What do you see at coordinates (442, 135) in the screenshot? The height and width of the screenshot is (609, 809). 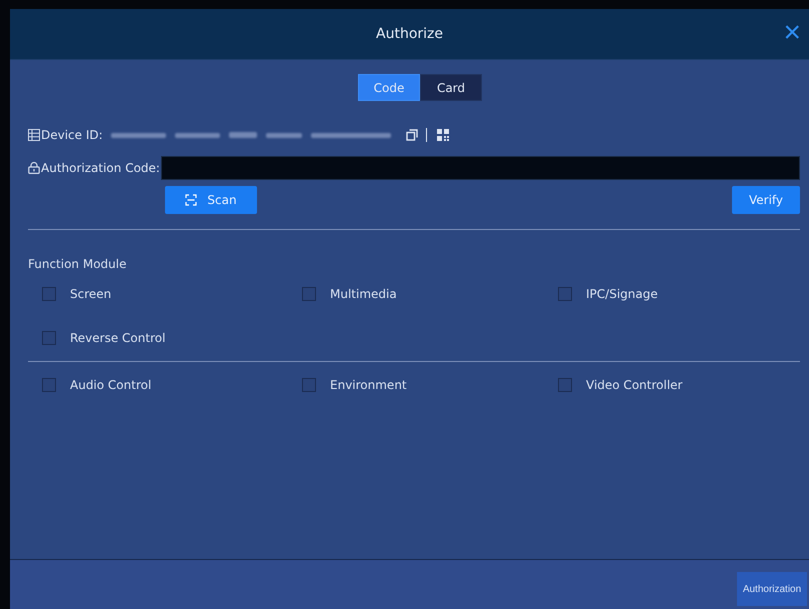 I see `qr-code-icon` at bounding box center [442, 135].